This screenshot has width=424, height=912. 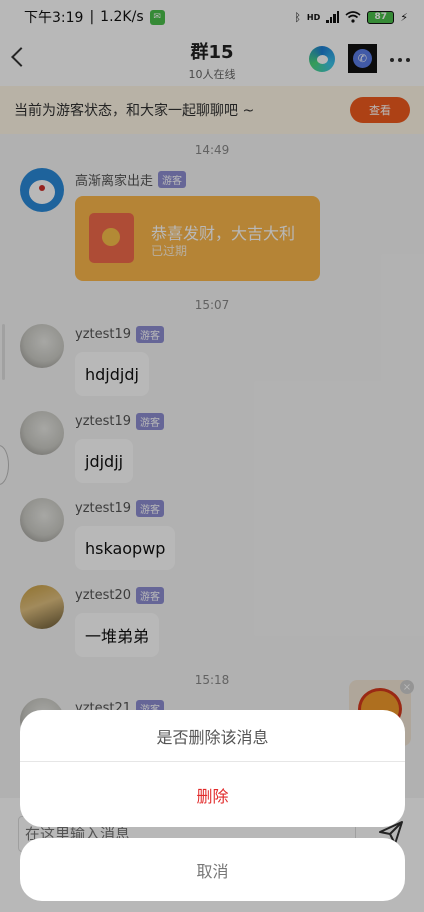 I want to click on delete-confirm-question: 是否删除该消息, so click(x=212, y=736).